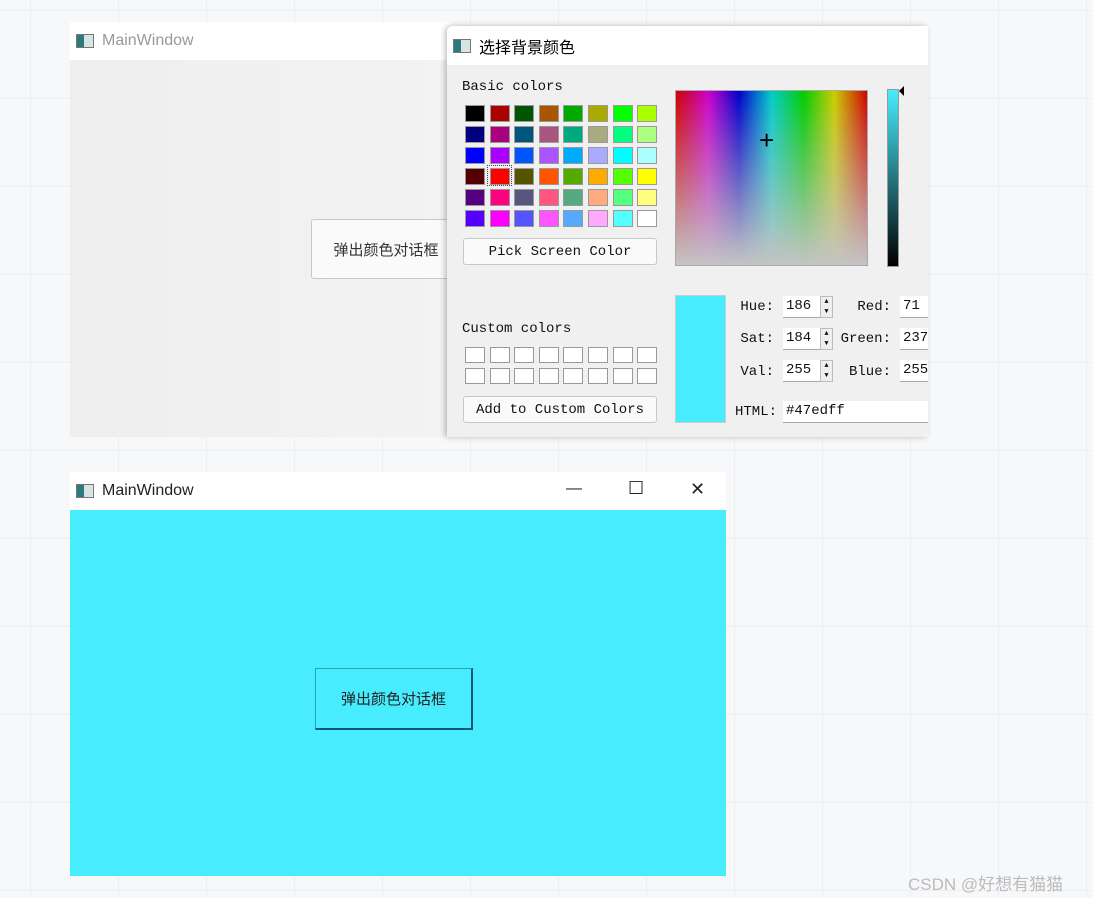  I want to click on val-label: Val:, so click(757, 372).